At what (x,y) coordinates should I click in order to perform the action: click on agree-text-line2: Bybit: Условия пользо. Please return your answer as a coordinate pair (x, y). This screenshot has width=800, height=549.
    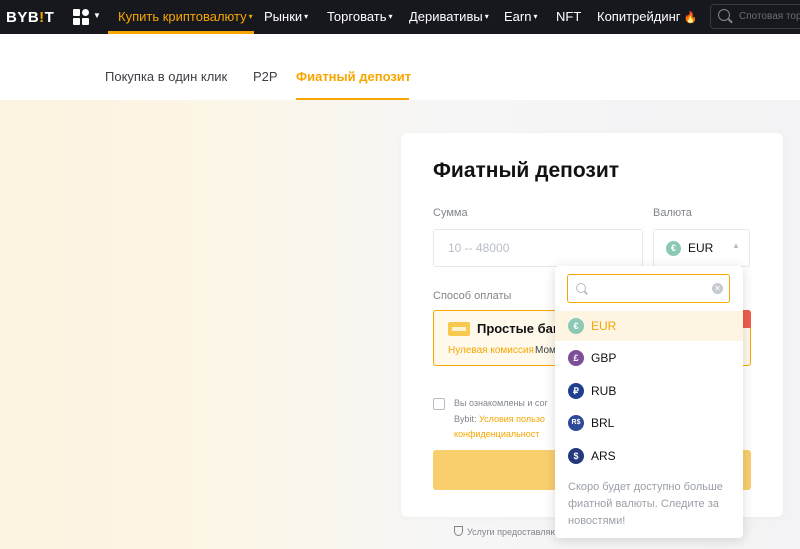
    Looking at the image, I should click on (499, 419).